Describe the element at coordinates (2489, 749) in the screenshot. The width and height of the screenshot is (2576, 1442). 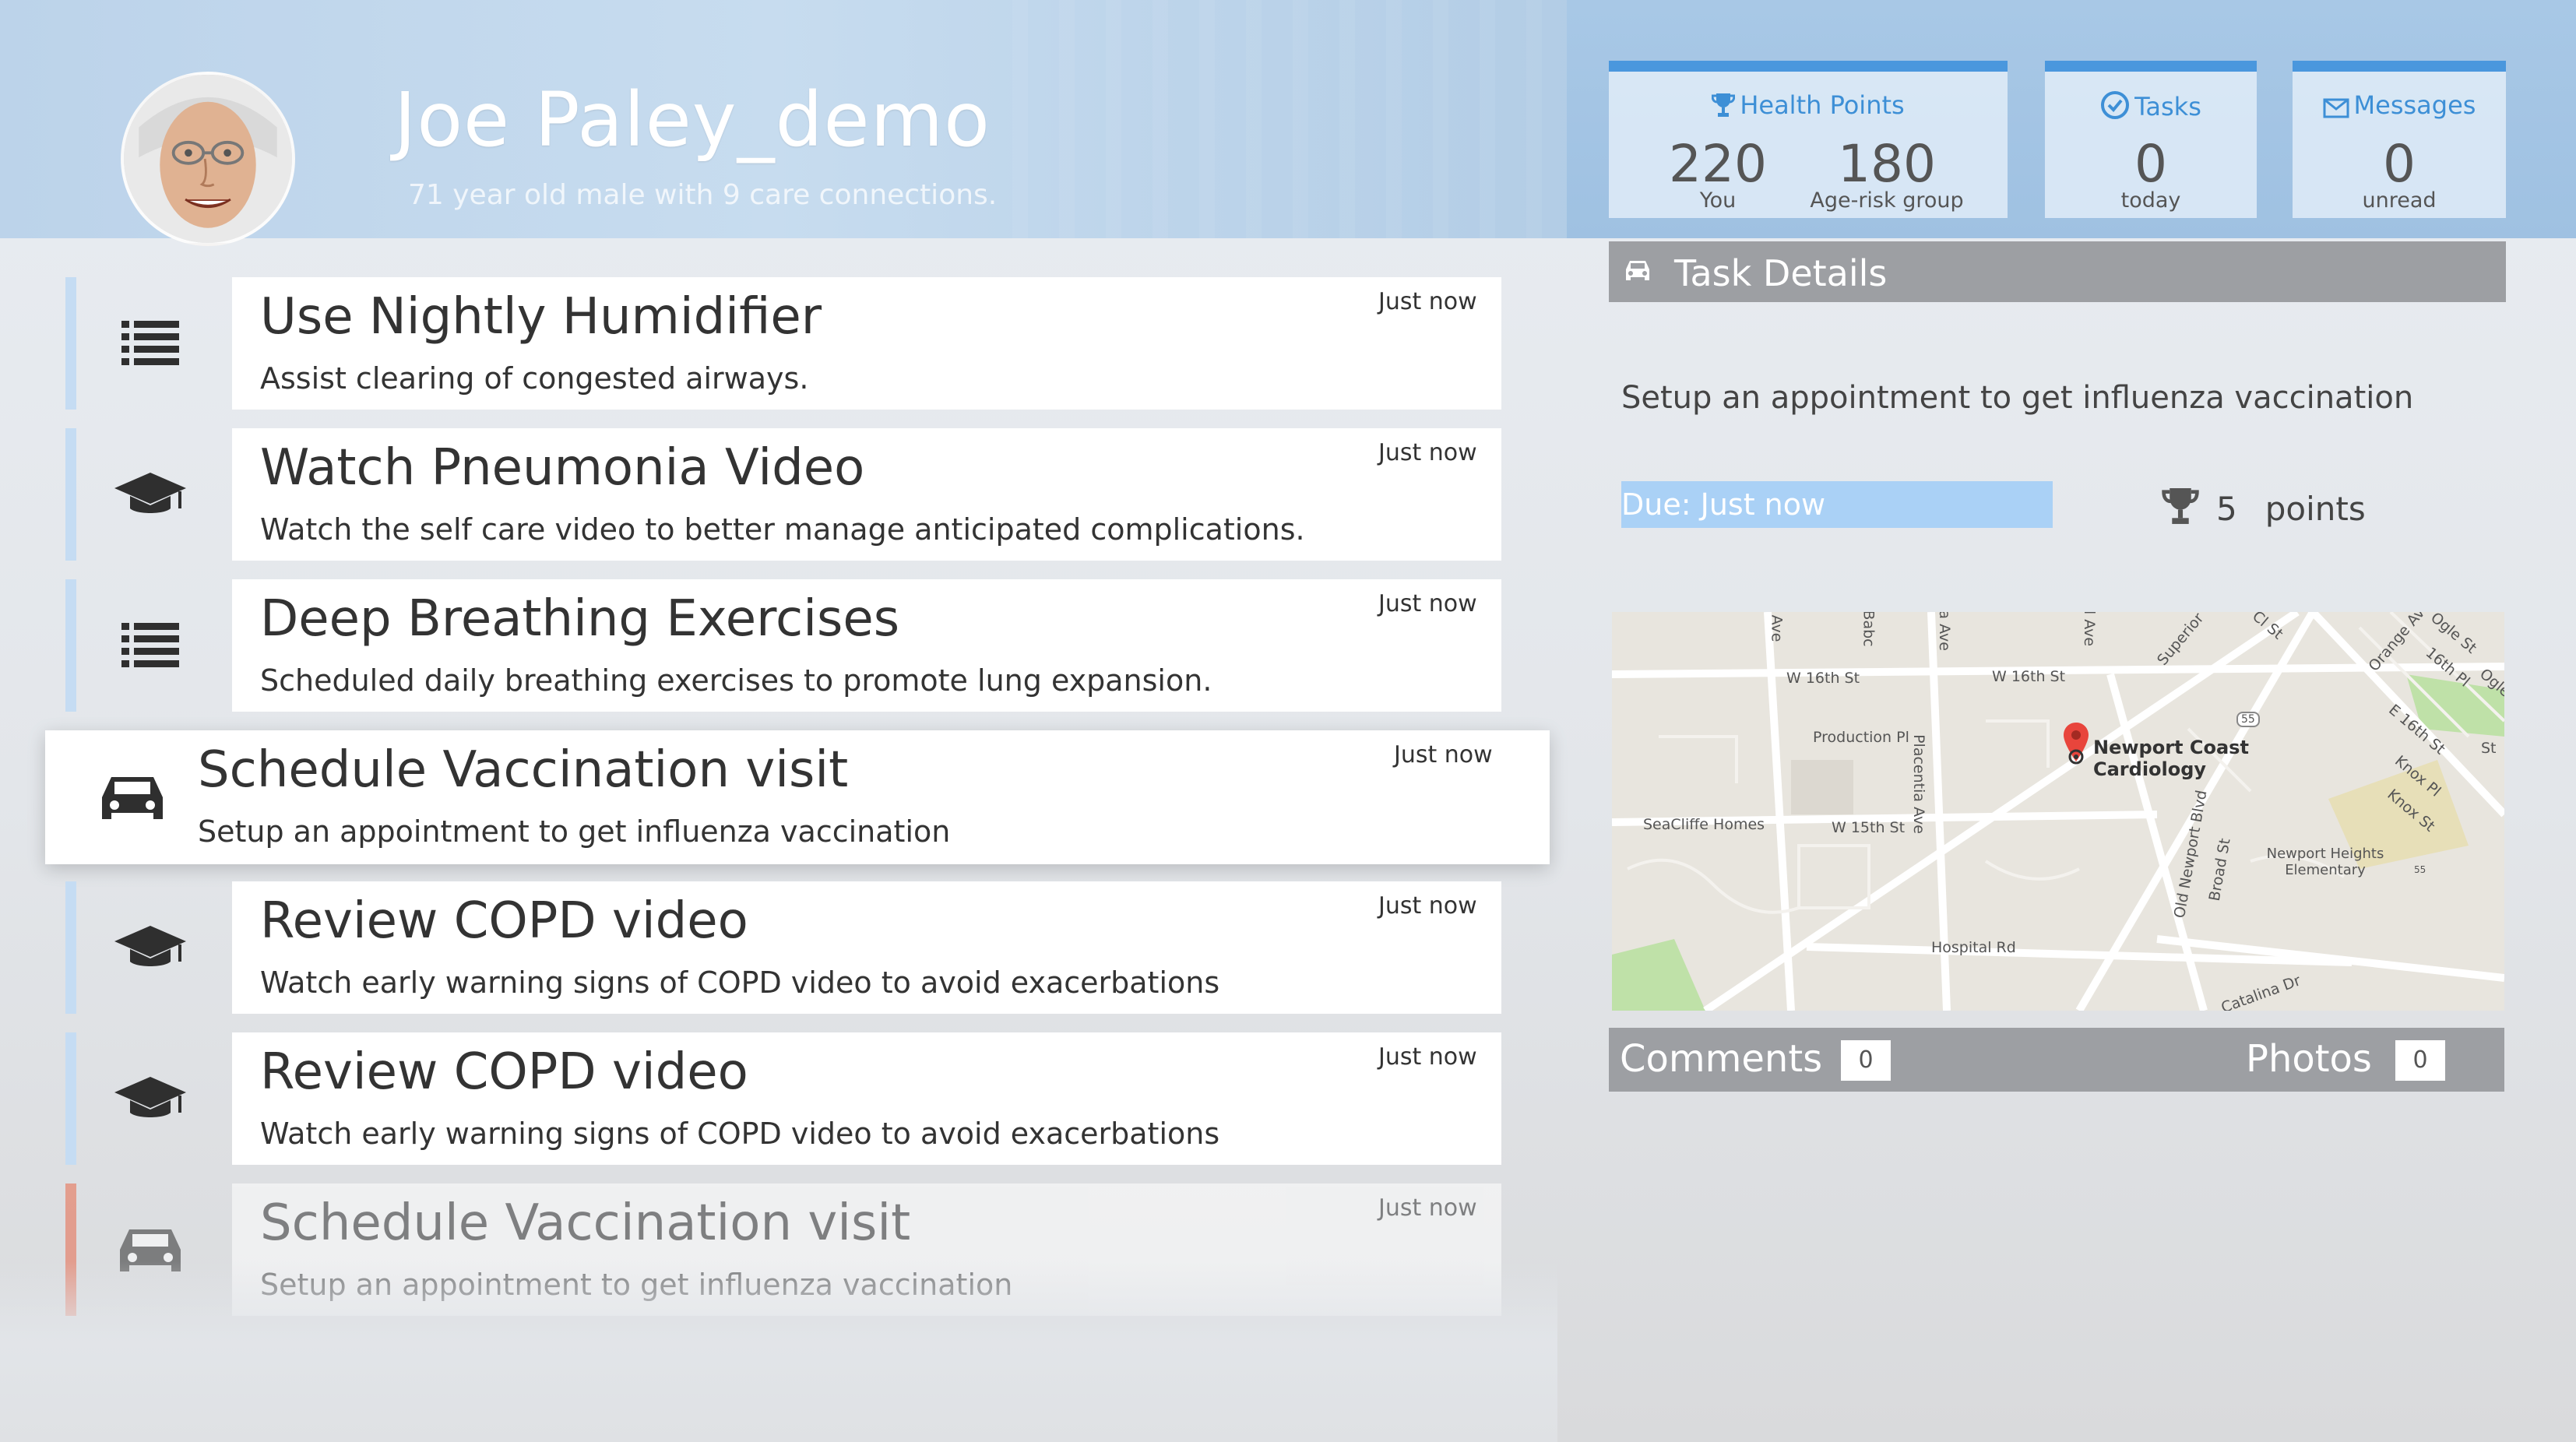
I see `map-label: St` at that location.